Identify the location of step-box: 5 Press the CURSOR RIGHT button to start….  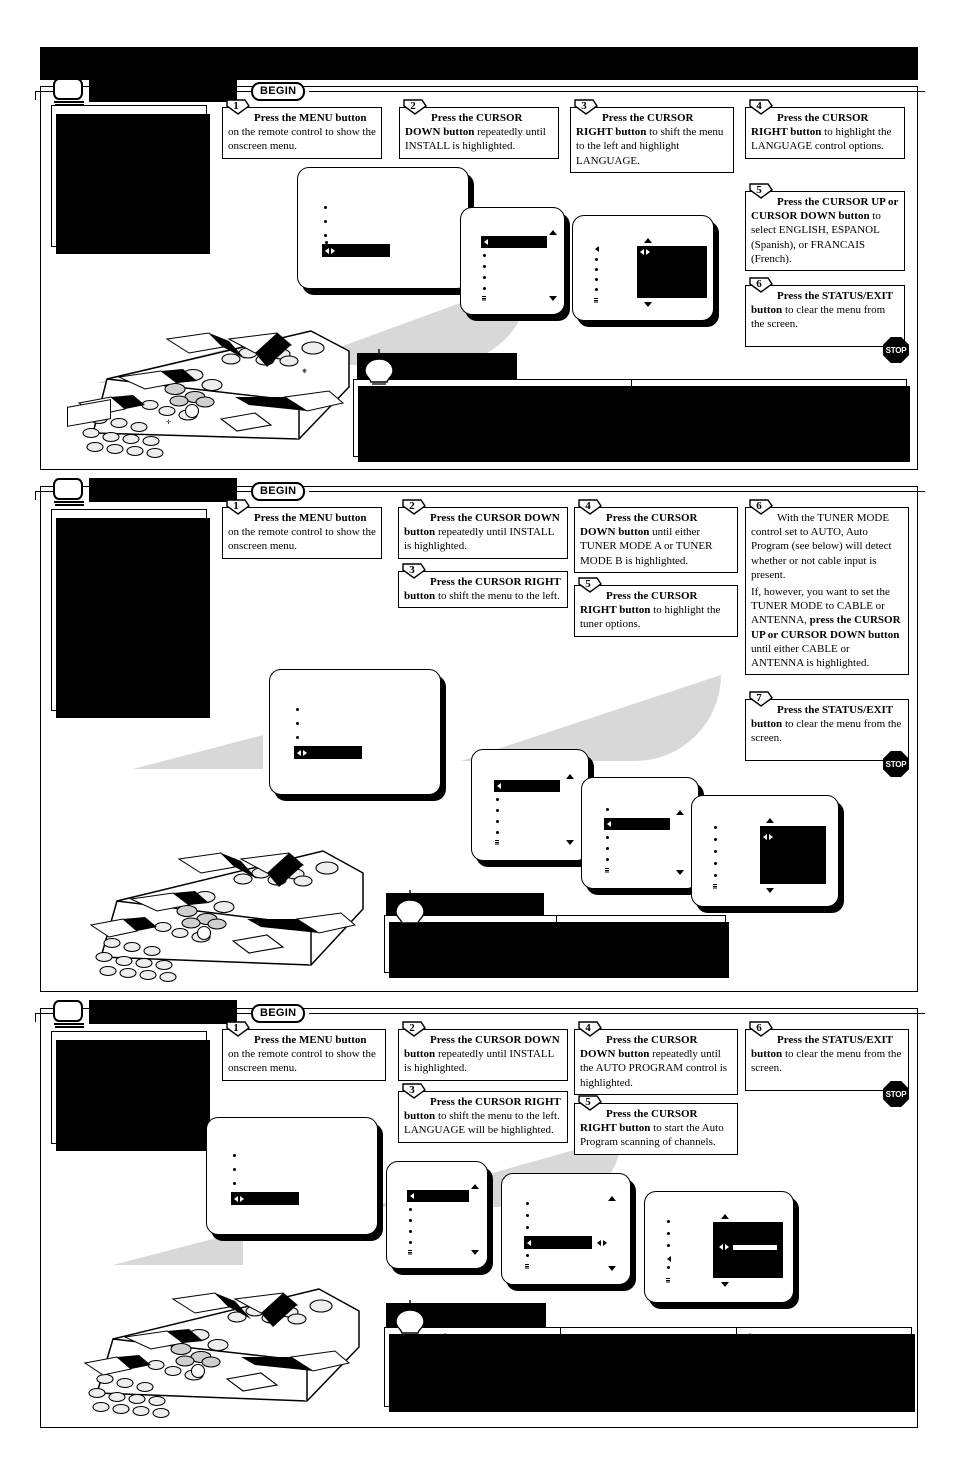
(656, 1125).